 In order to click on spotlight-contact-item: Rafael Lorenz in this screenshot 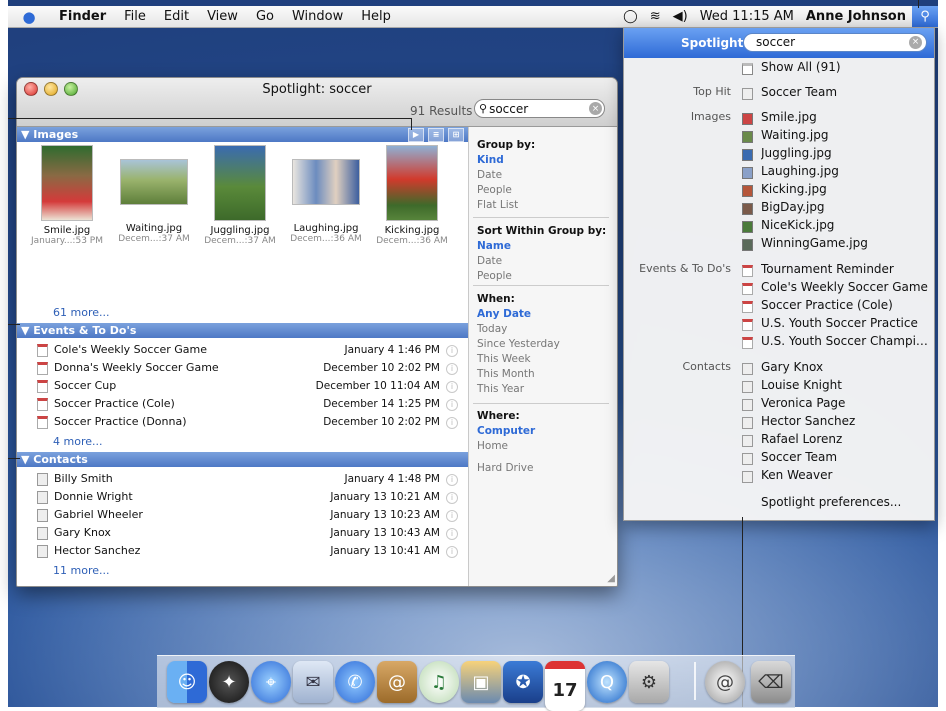, I will do `click(779, 441)`.